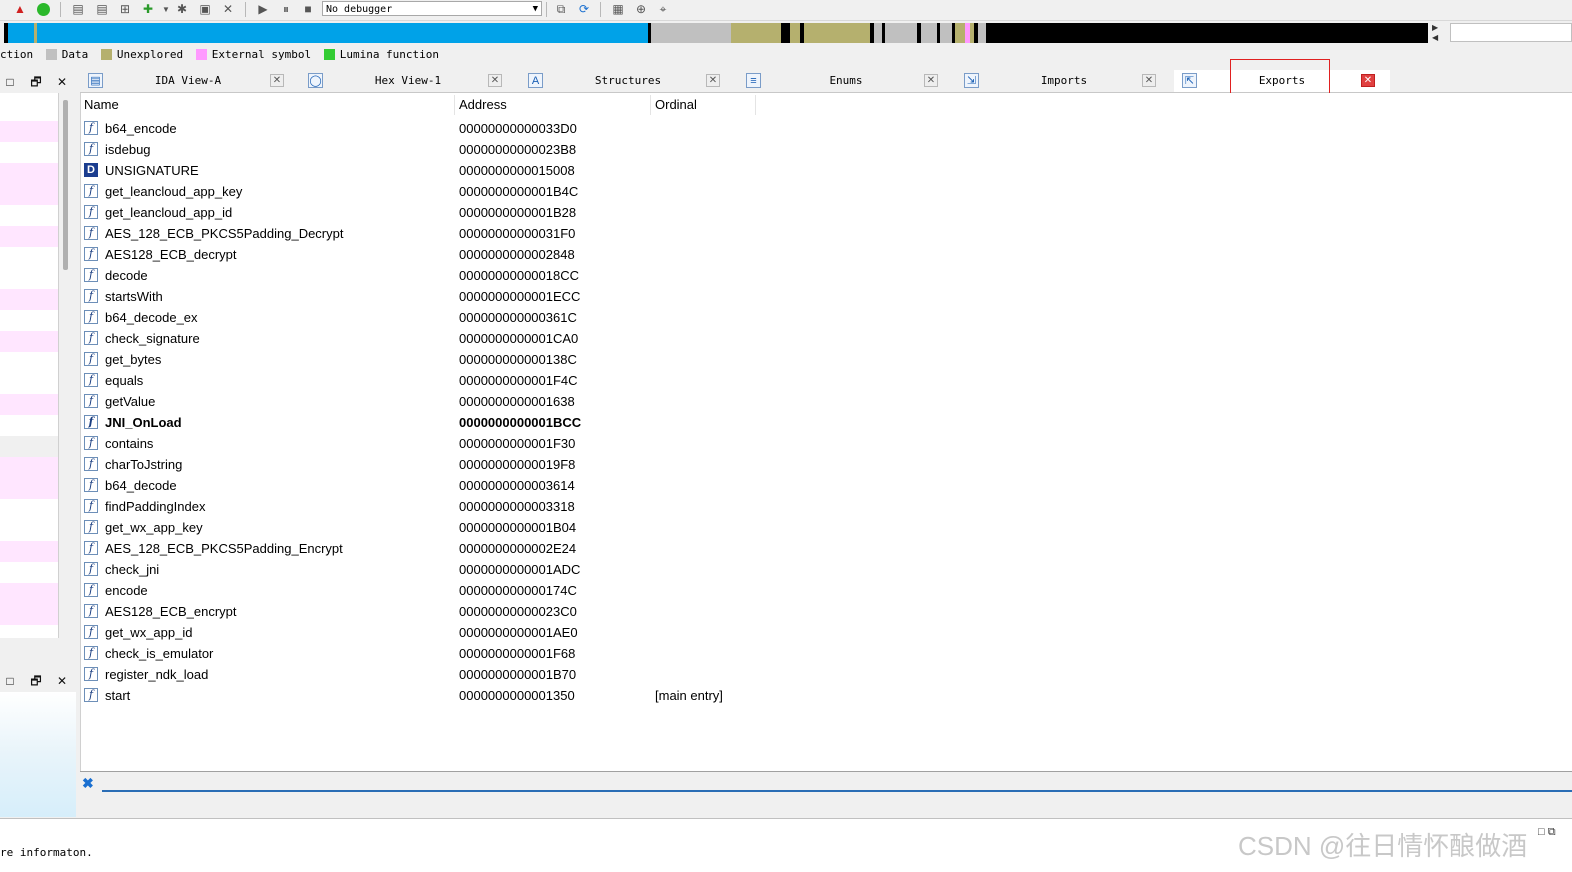 This screenshot has height=872, width=1572. Describe the element at coordinates (420, 653) in the screenshot. I see `table-row: f check_is_emulator 0000000000001F68` at that location.